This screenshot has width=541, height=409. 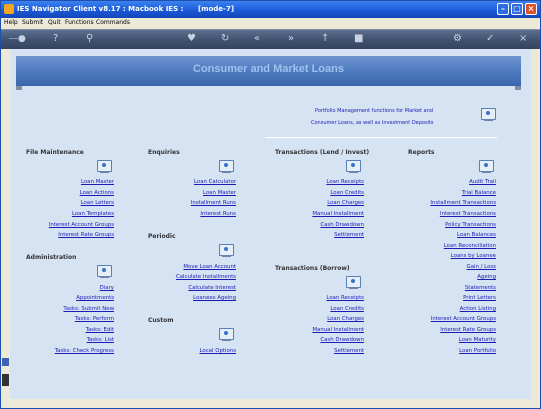 What do you see at coordinates (347, 193) in the screenshot?
I see `link-lend-loan-credits: Loan Credits` at bounding box center [347, 193].